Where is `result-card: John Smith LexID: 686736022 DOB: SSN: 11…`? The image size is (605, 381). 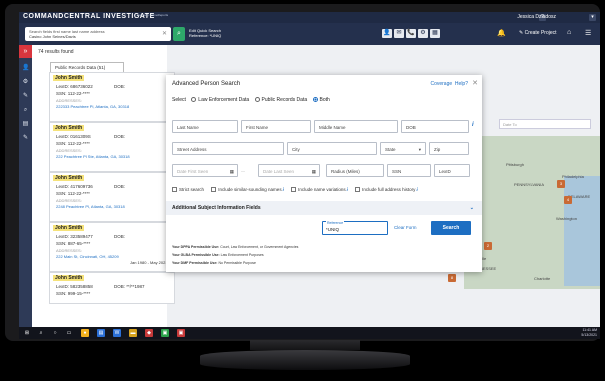 result-card: John Smith LexID: 686736022 DOB: SSN: 11… is located at coordinates (112, 97).